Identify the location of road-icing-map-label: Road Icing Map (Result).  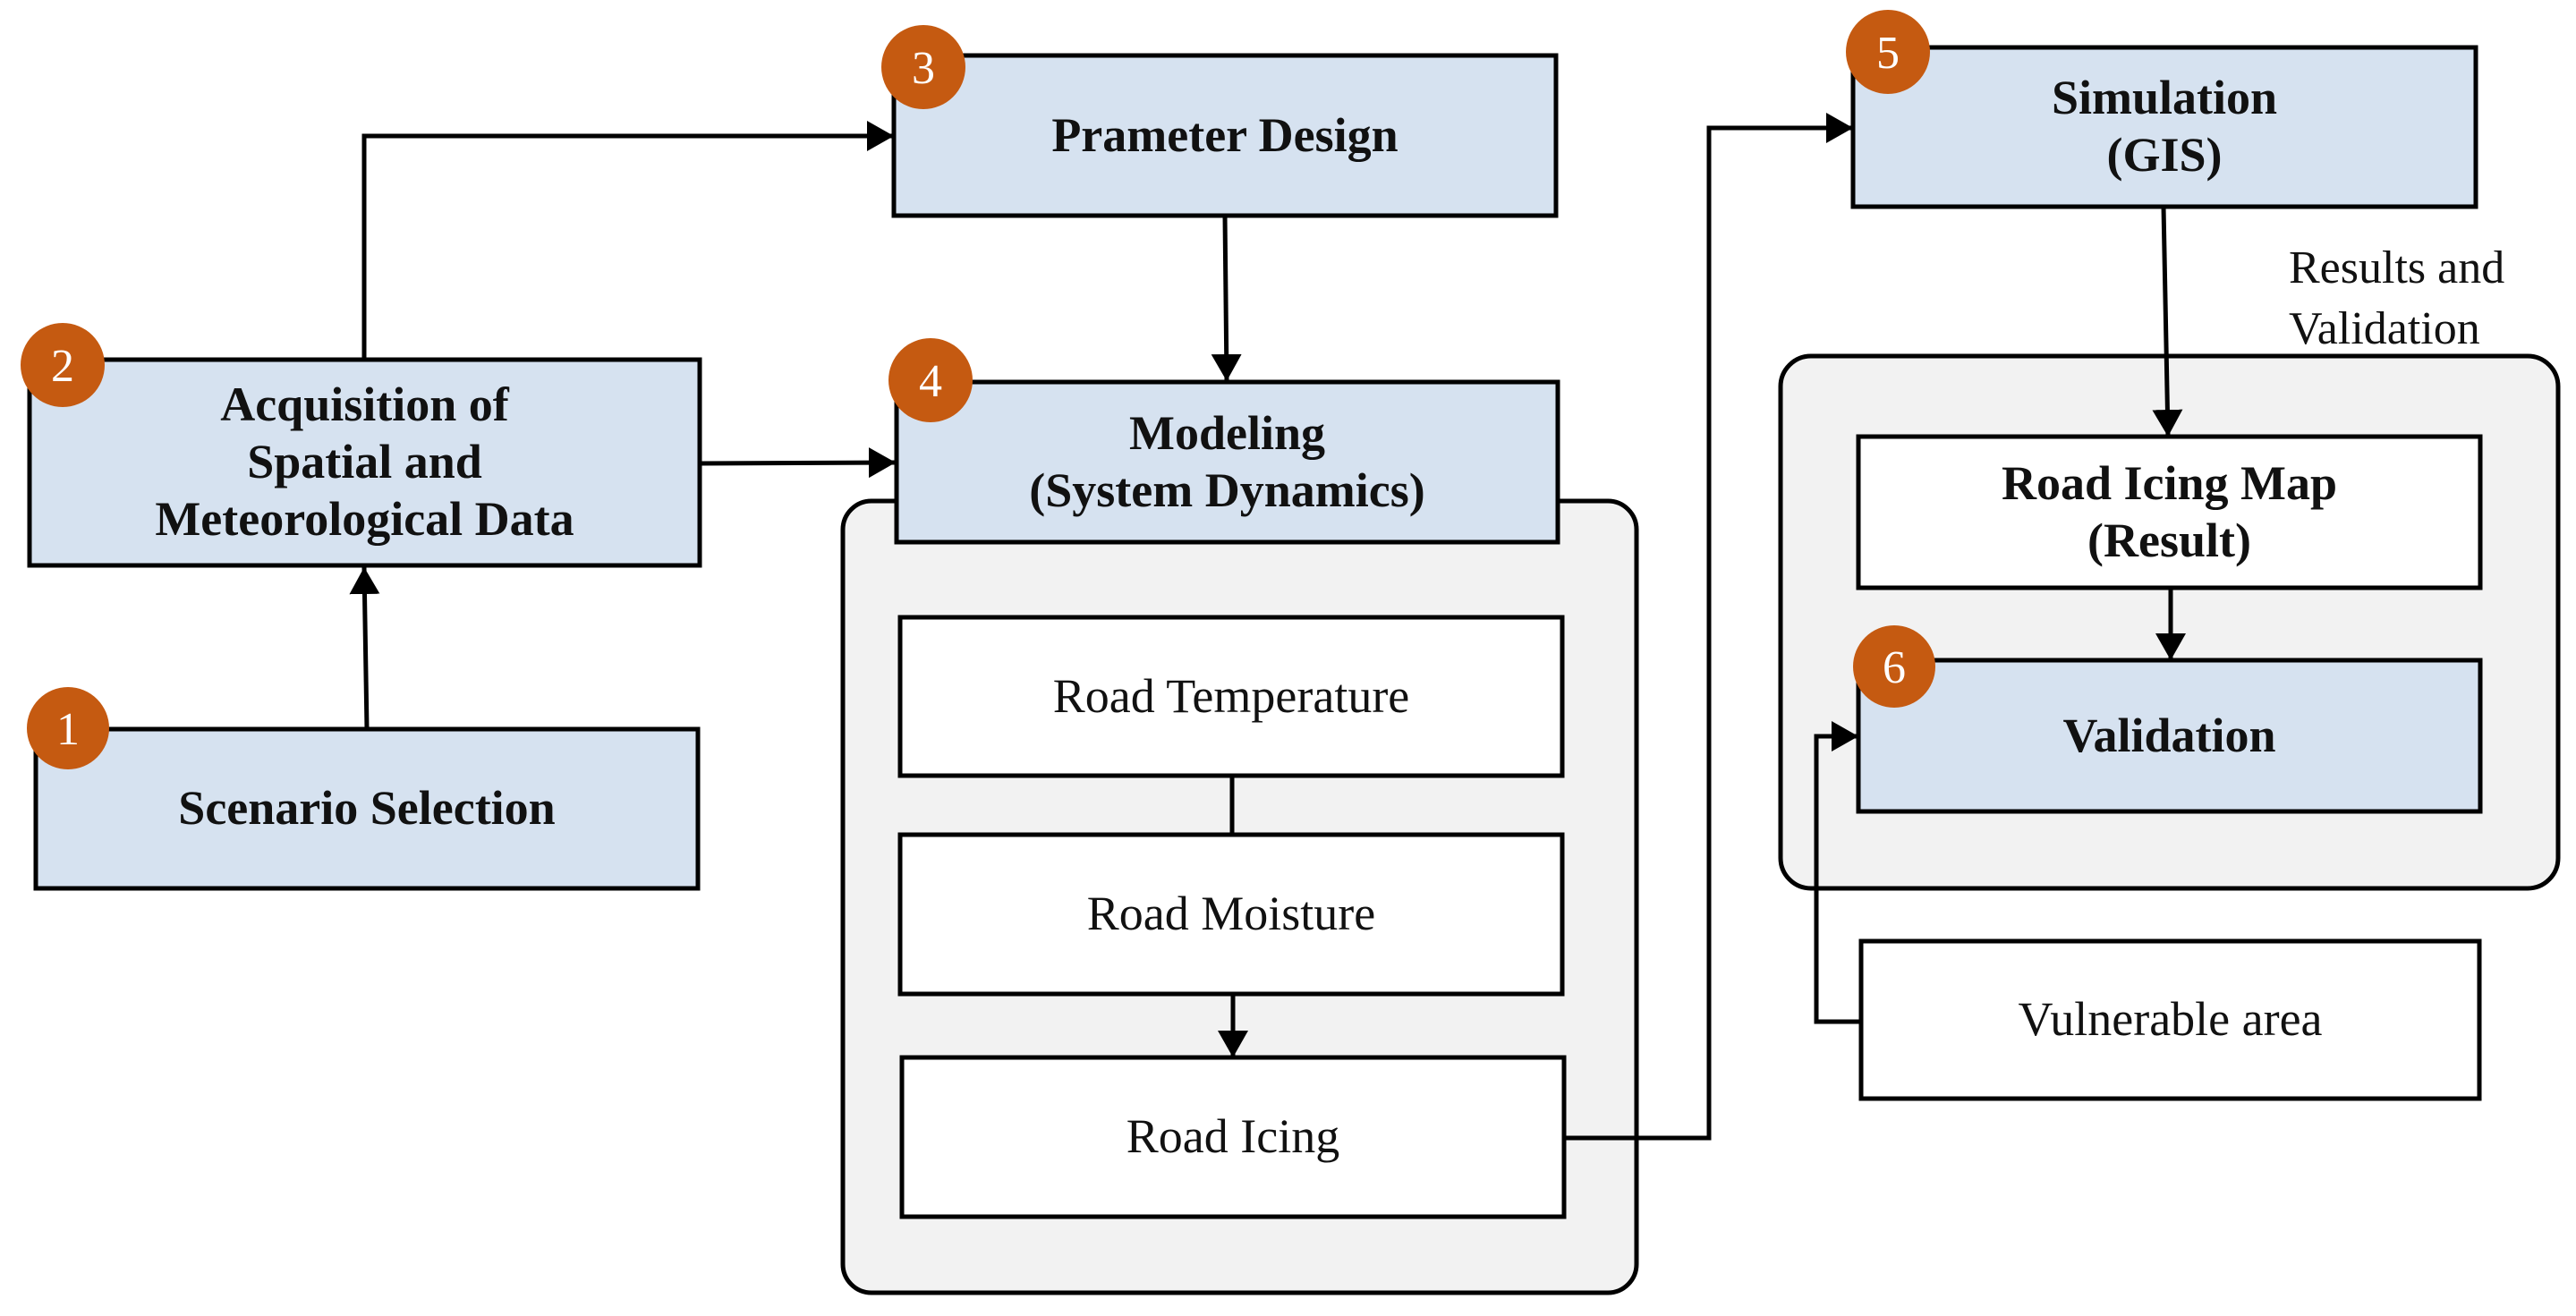
(2169, 511).